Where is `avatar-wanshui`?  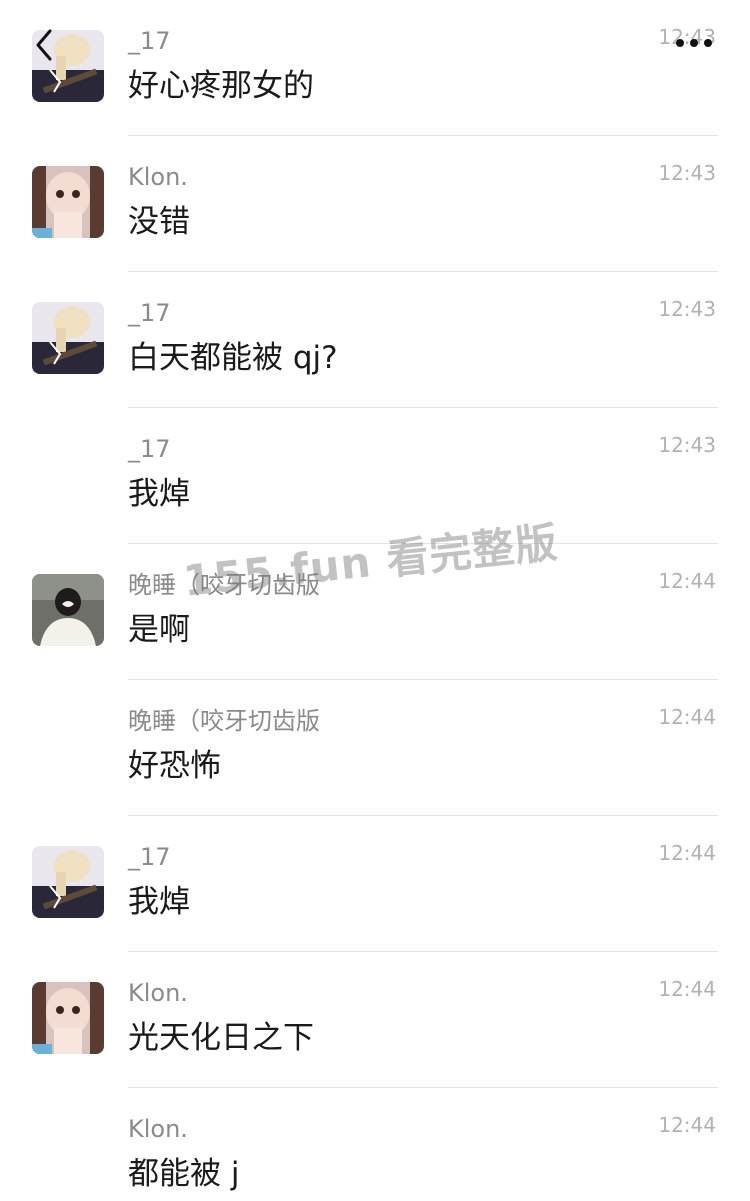
avatar-wanshui is located at coordinates (68, 610).